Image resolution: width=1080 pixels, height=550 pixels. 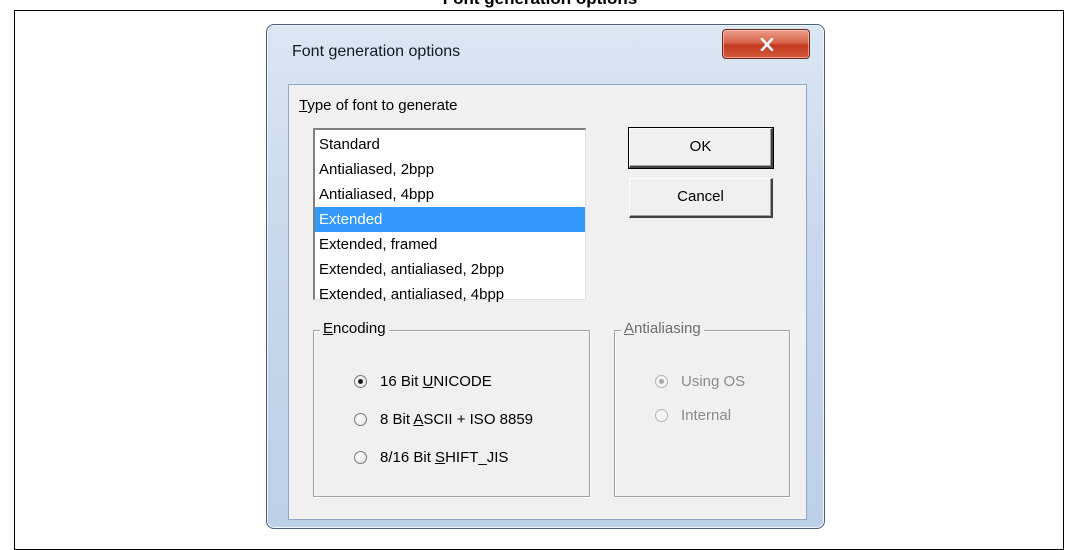 I want to click on radio-button-checked, so click(x=360, y=381).